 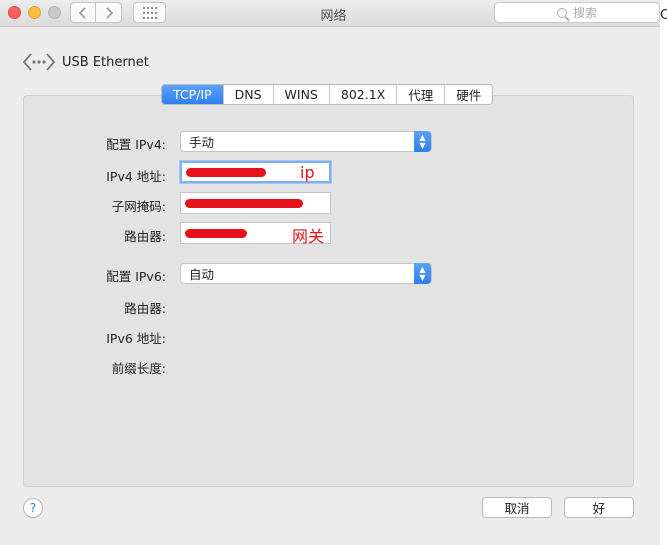 What do you see at coordinates (306, 273) in the screenshot?
I see `configure-ipv6-select: 自动 ▲ ▼` at bounding box center [306, 273].